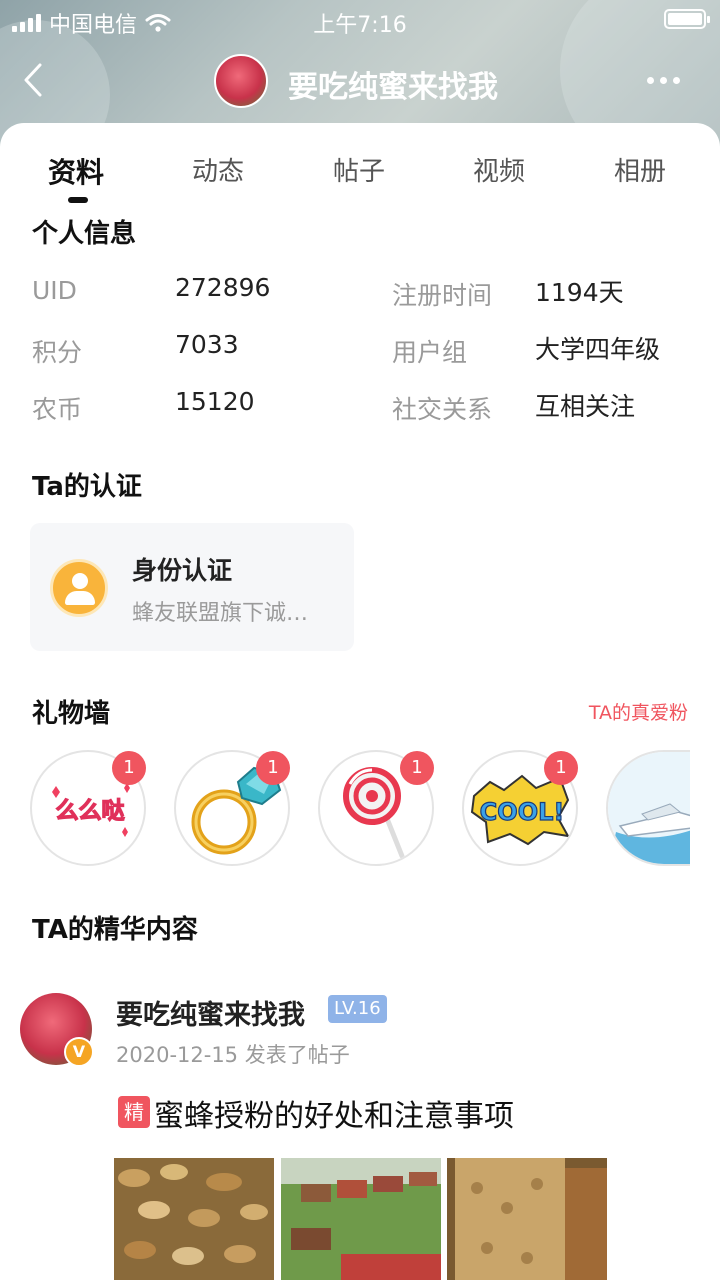  I want to click on points-label: 积分, so click(57, 352).